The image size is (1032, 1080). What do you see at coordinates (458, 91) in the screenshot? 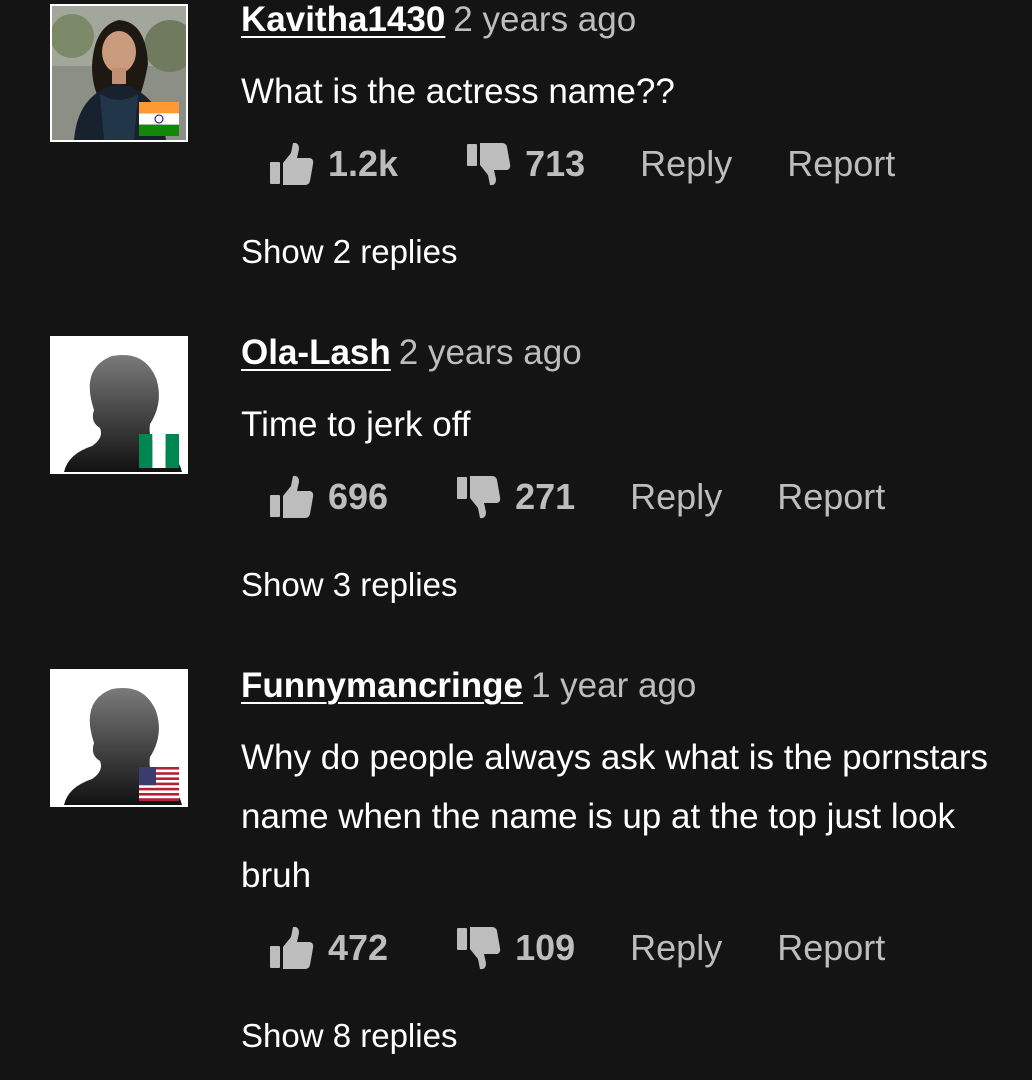
I see `comment-text: What is the actress name??` at bounding box center [458, 91].